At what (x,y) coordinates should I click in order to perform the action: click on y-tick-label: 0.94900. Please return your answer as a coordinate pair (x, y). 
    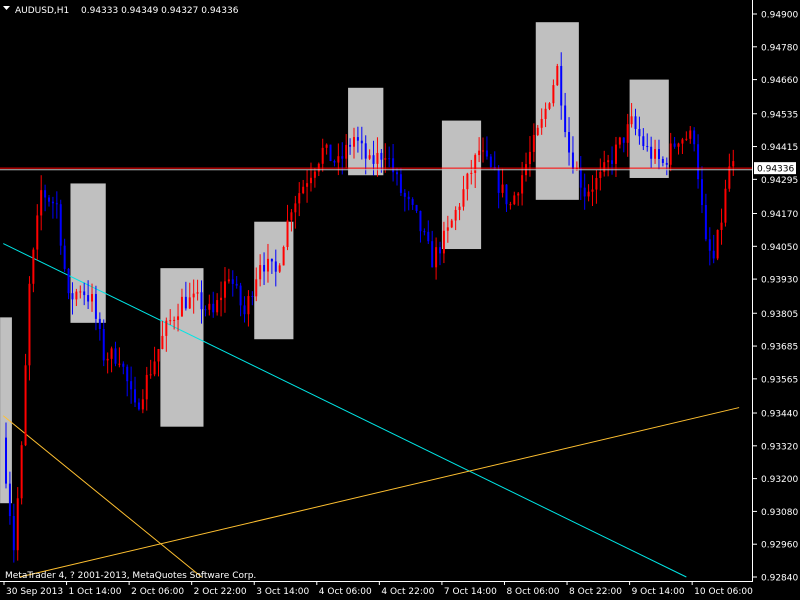
    Looking at the image, I should click on (779, 16).